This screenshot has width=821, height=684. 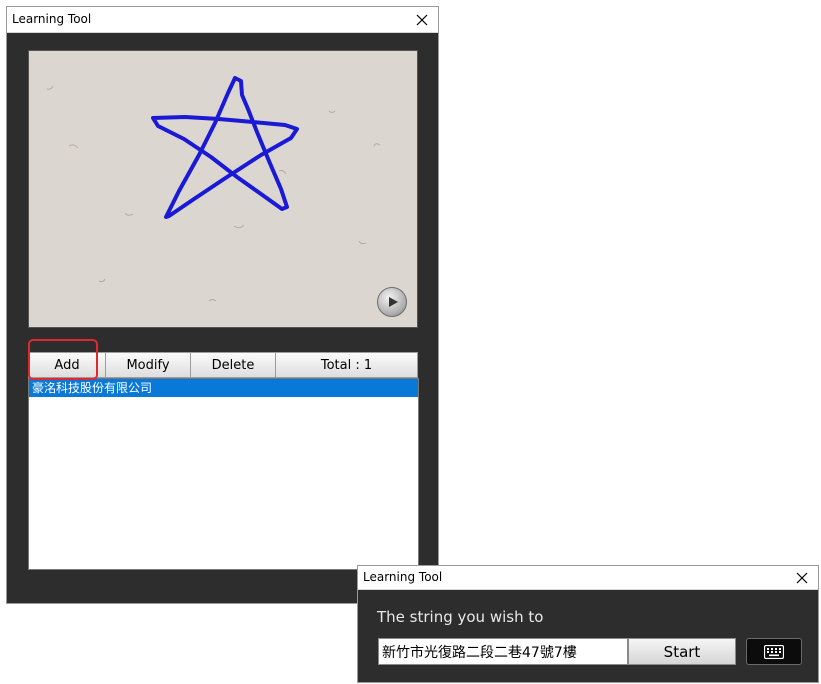 I want to click on list-toolbar: Add Modify Delete Total : 1, so click(x=223, y=365).